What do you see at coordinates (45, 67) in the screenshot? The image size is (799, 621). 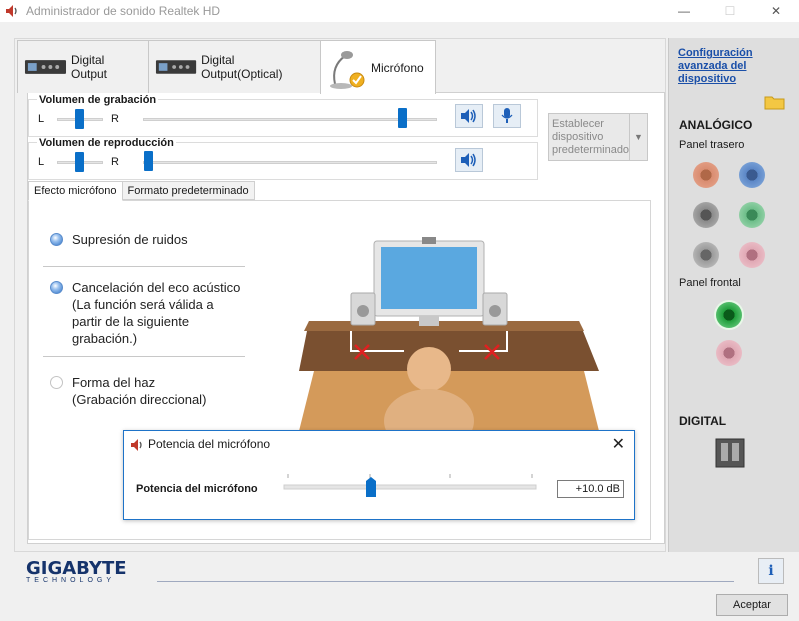 I see `digital-output-device-icon` at bounding box center [45, 67].